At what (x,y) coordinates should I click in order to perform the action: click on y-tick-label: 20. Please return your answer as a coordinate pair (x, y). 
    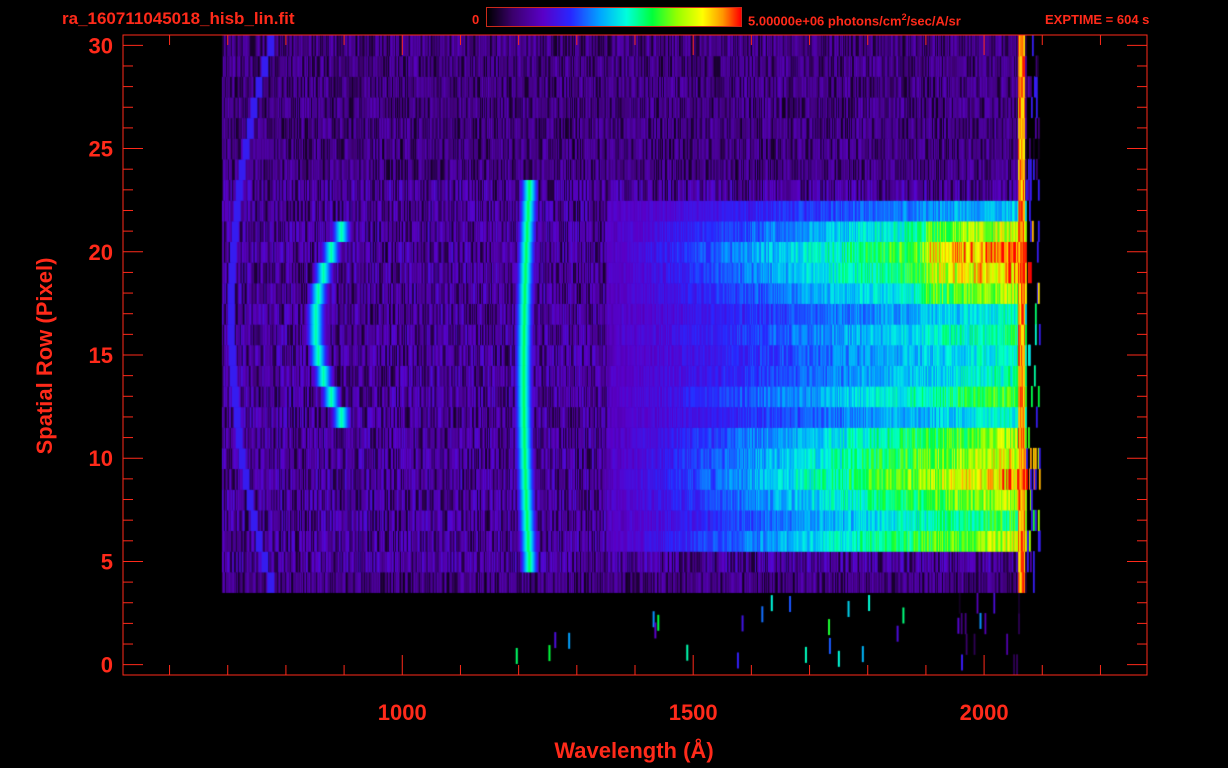
    Looking at the image, I should click on (101, 252).